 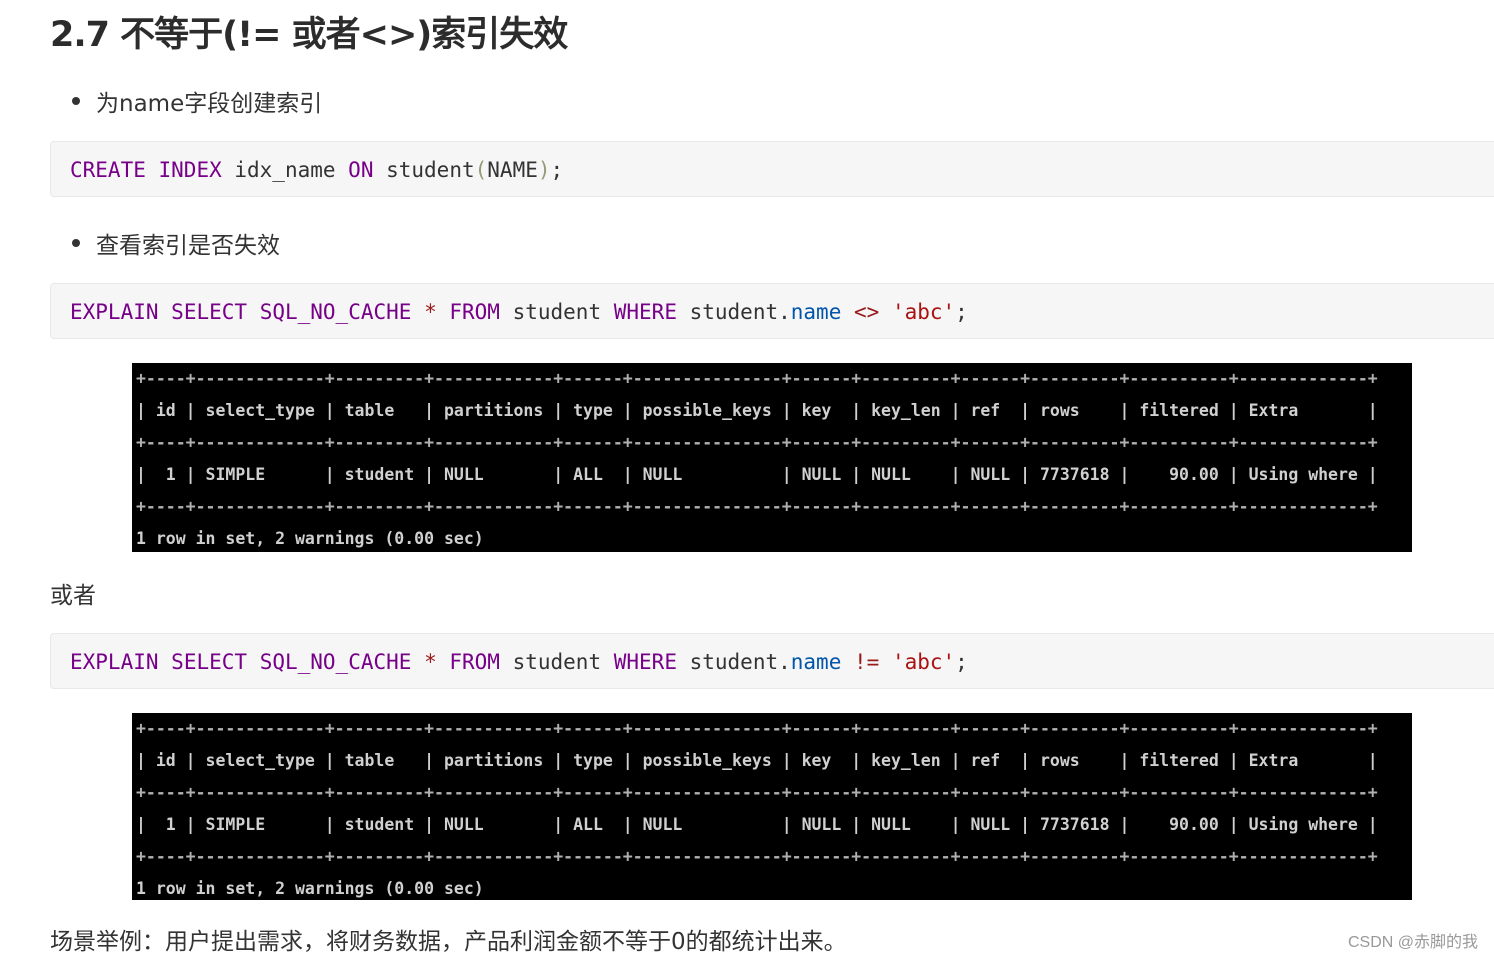 I want to click on code-token: idx_name, so click(x=285, y=170).